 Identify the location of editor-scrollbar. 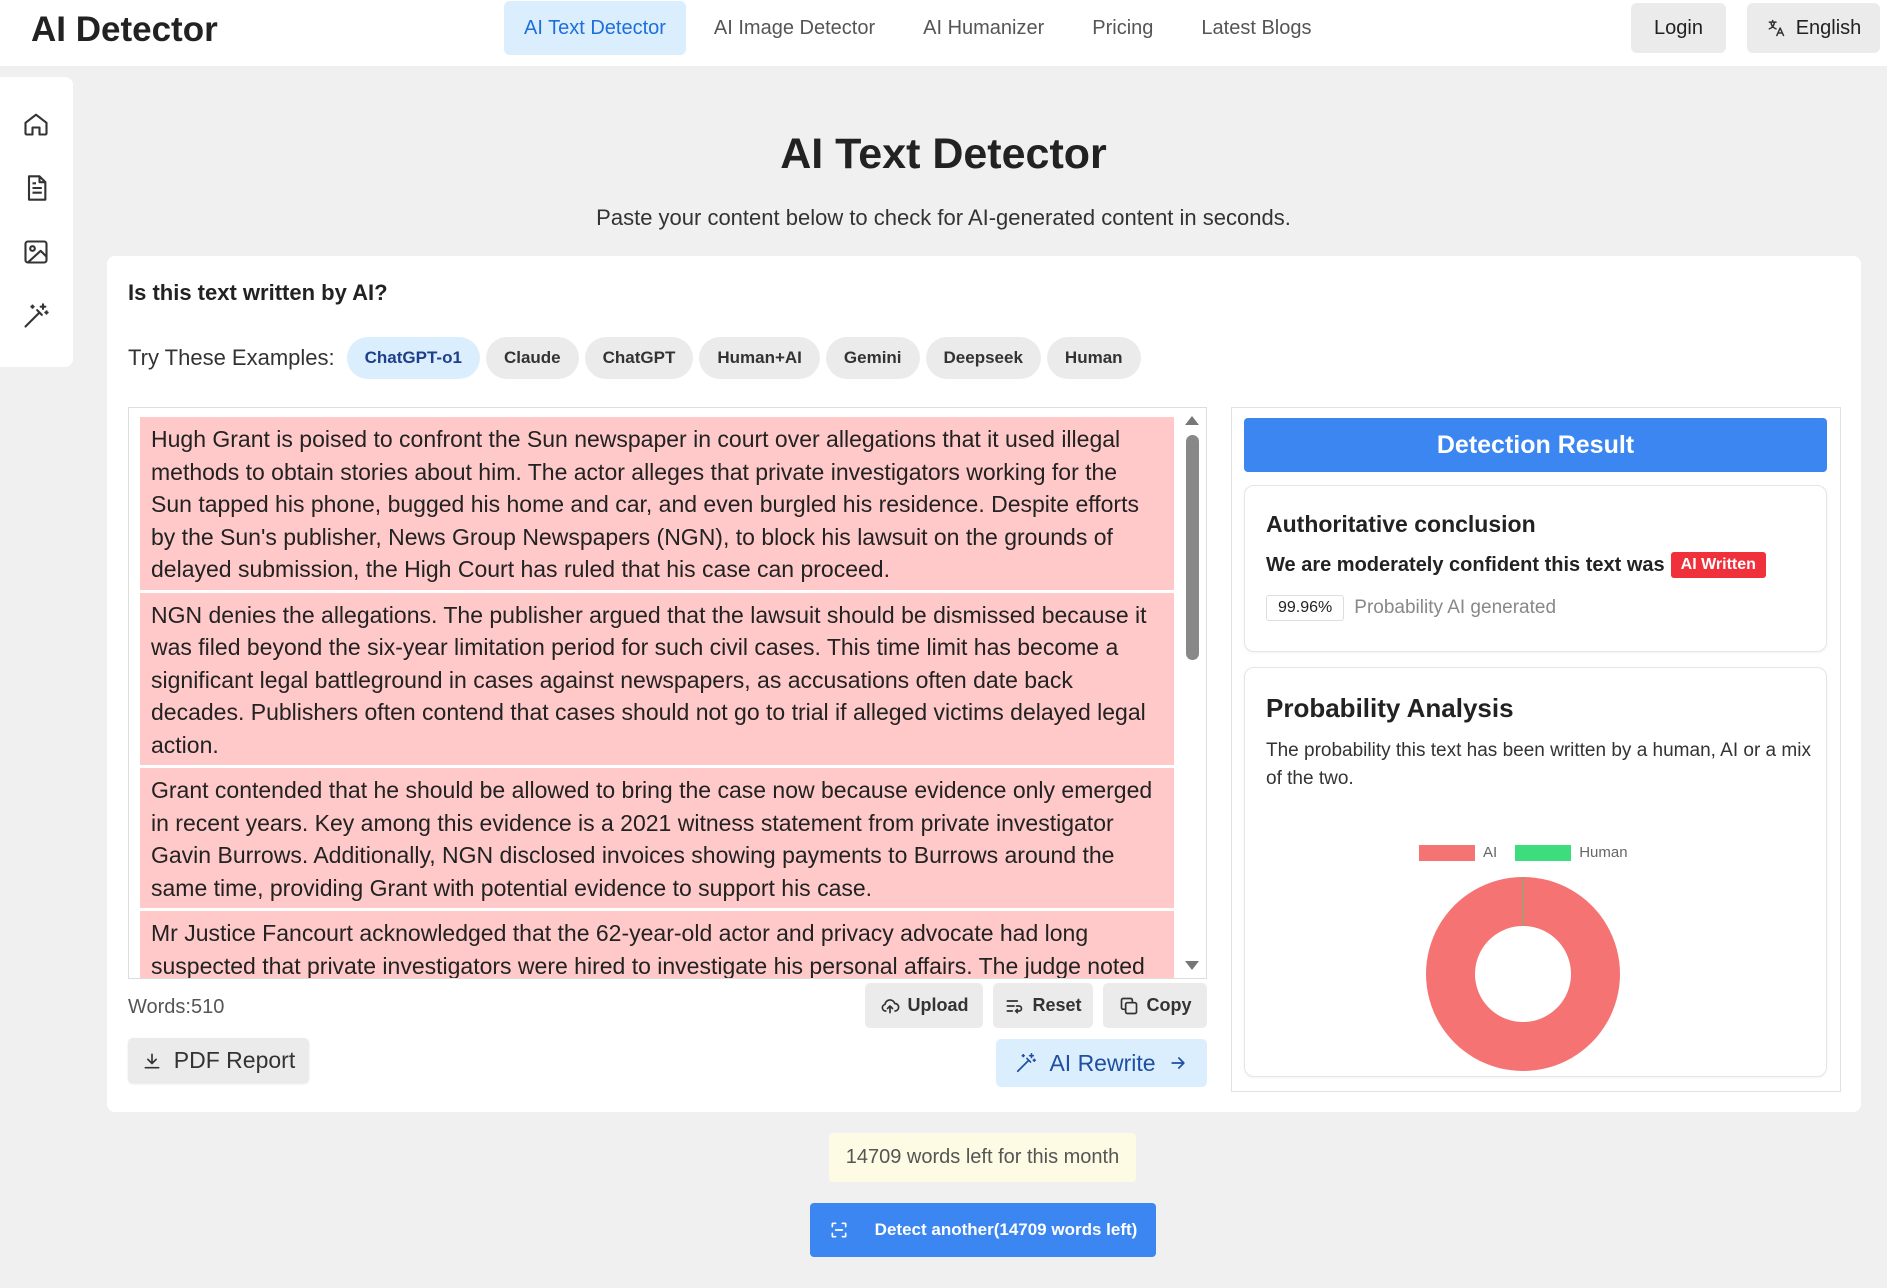
(1192, 693).